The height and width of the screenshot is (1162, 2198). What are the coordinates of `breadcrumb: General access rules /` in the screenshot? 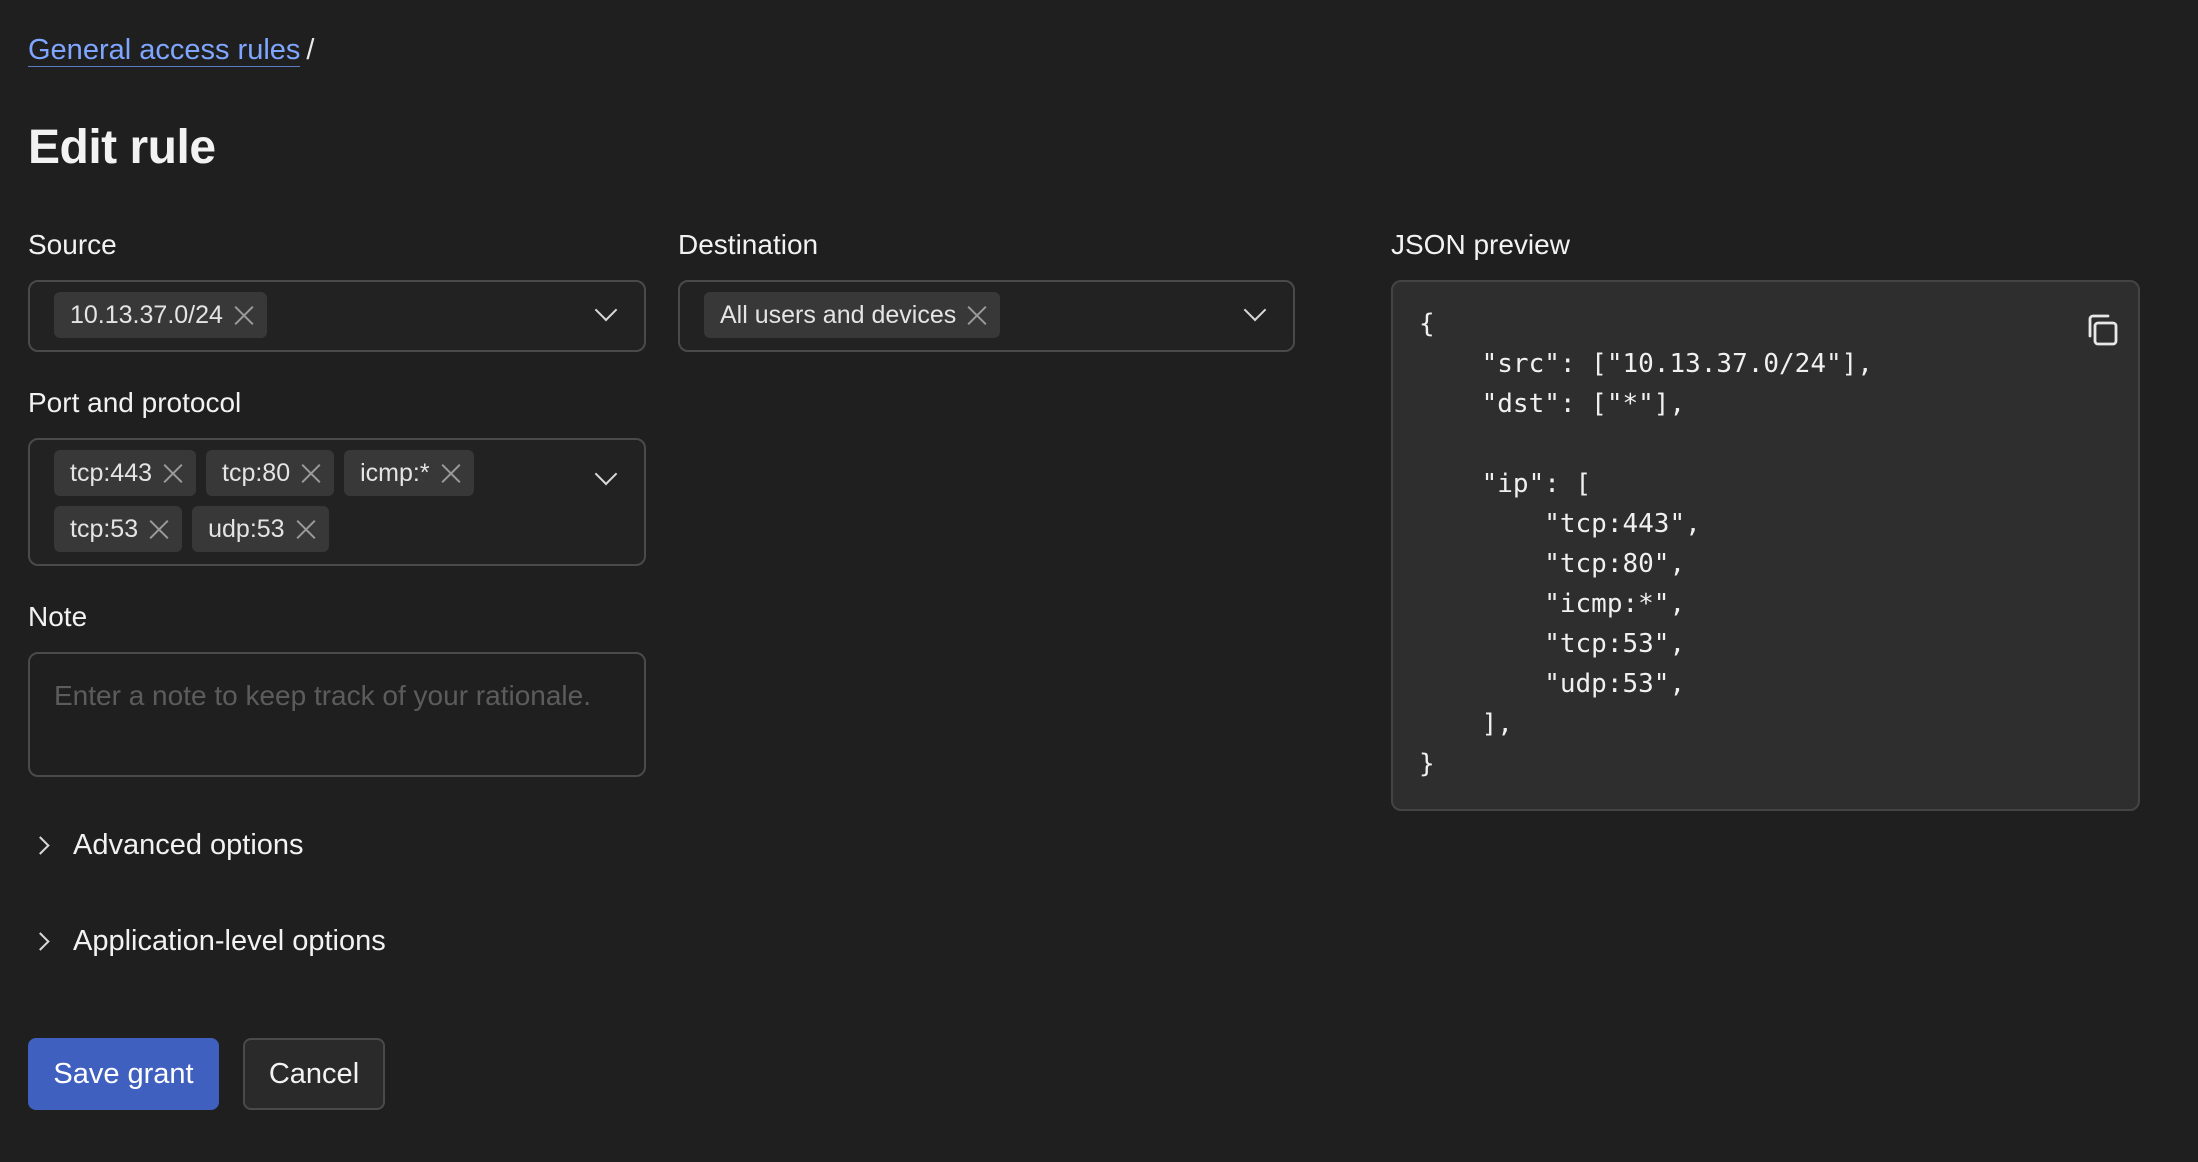 It's located at (171, 50).